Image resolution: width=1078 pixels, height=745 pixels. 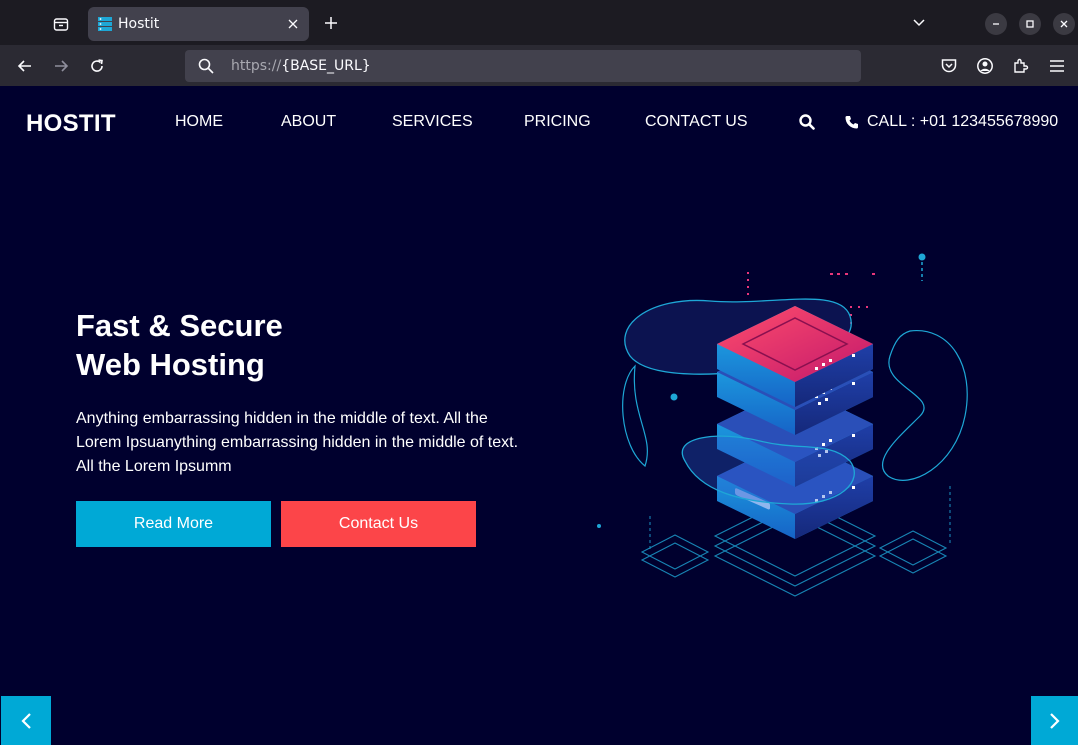 I want to click on nav-pricing: PRICING, so click(x=557, y=122).